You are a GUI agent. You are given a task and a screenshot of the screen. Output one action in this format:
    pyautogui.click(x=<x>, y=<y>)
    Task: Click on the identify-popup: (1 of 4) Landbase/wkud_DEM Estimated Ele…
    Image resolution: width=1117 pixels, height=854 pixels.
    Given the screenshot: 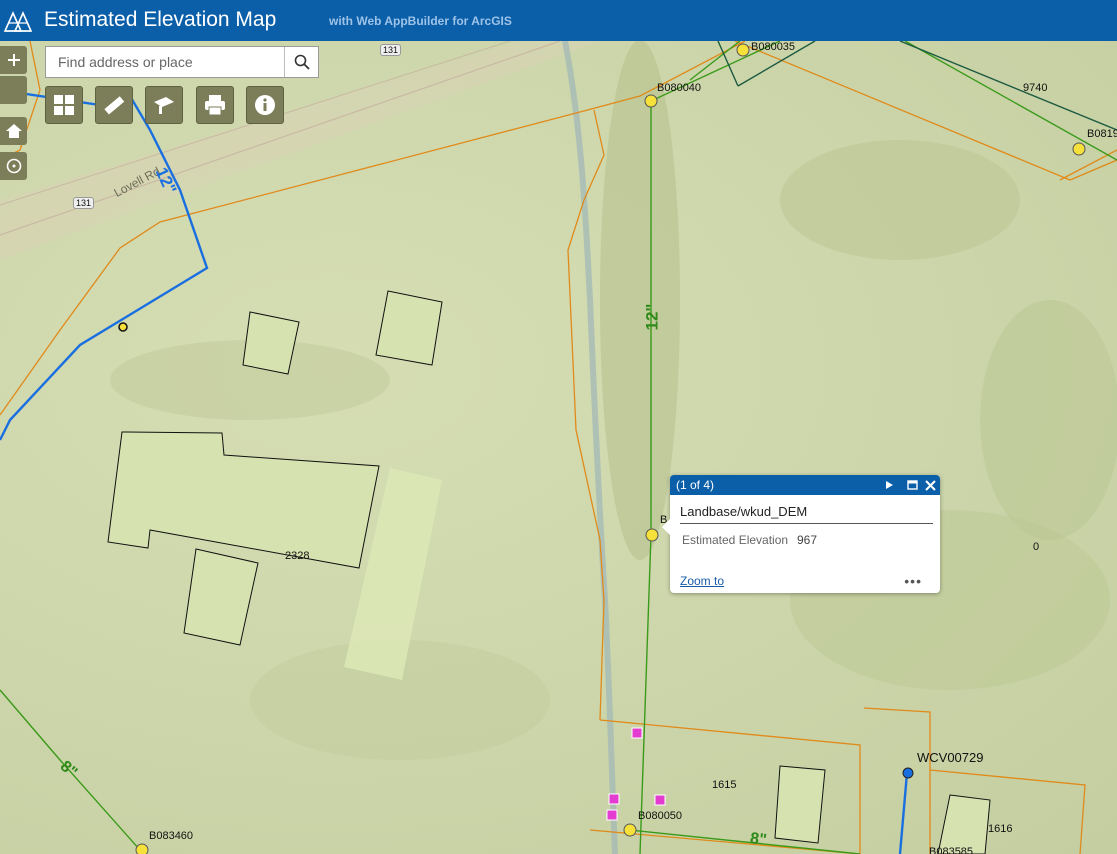 What is the action you would take?
    pyautogui.click(x=801, y=534)
    